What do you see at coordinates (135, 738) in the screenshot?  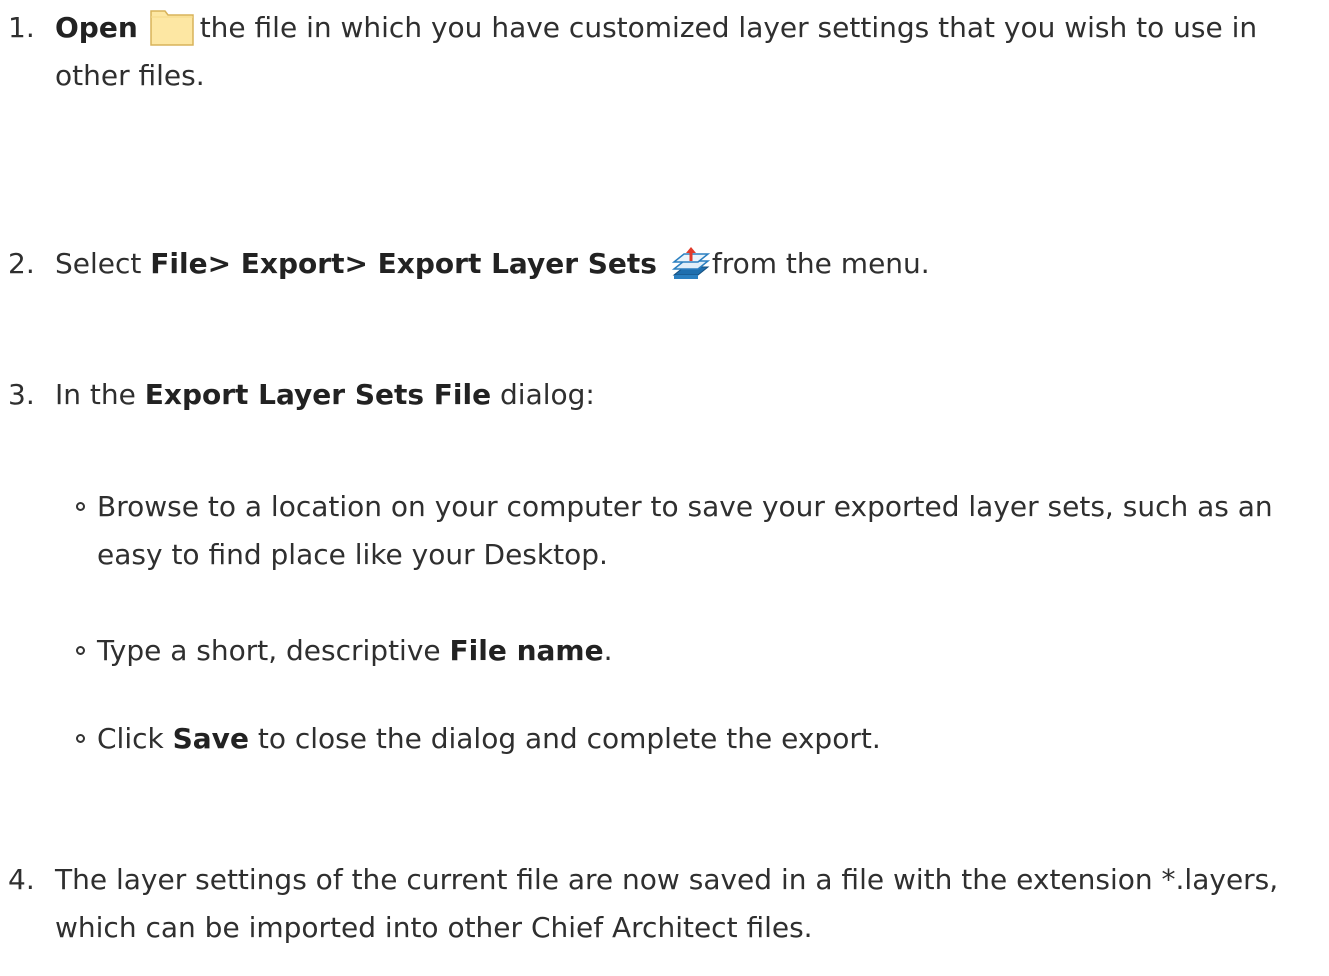 I see `bullet-prefix: Click` at bounding box center [135, 738].